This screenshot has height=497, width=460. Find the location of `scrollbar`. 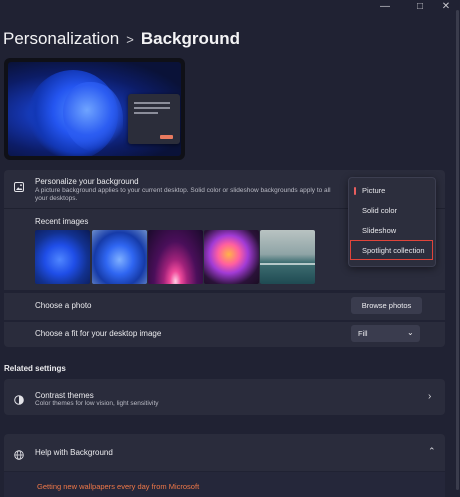

scrollbar is located at coordinates (457, 250).